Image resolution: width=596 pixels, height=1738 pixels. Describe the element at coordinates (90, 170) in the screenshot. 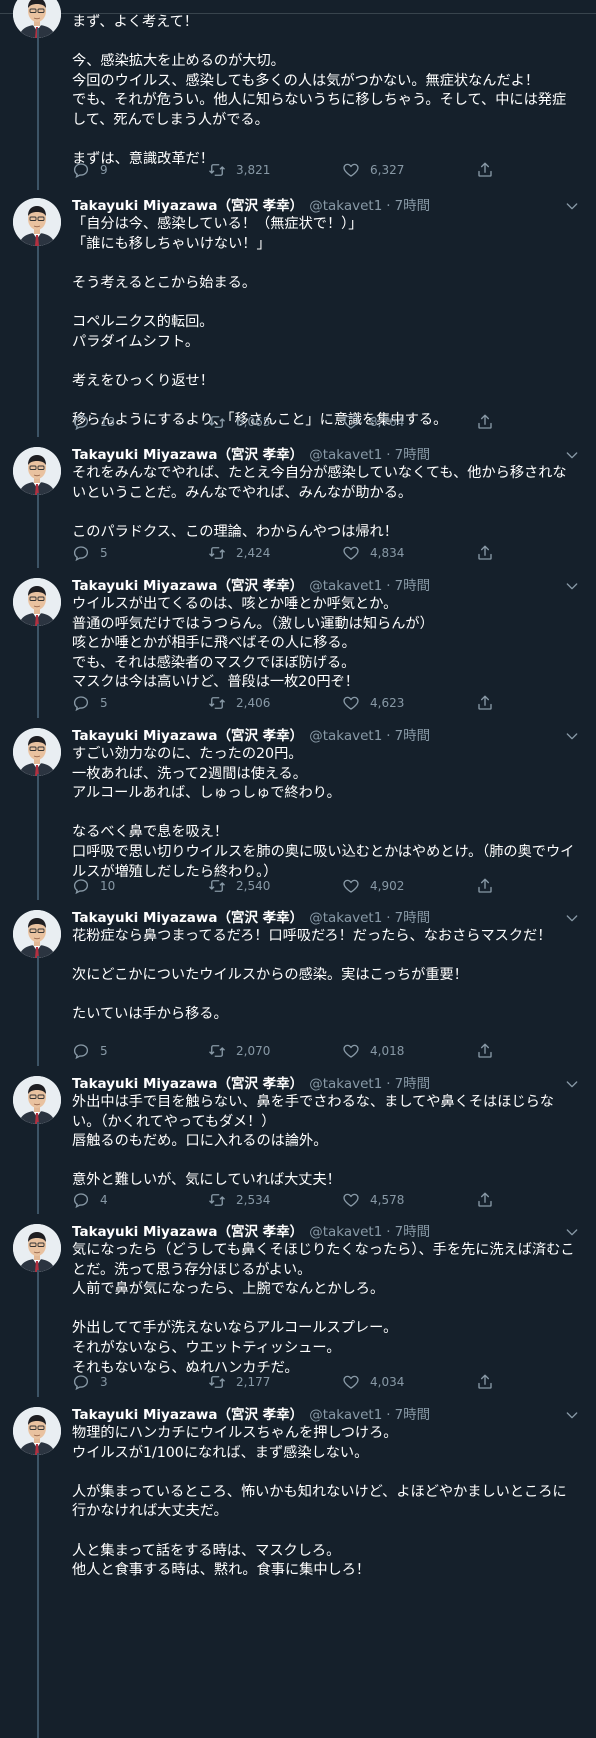

I see `reply-button: 9` at that location.